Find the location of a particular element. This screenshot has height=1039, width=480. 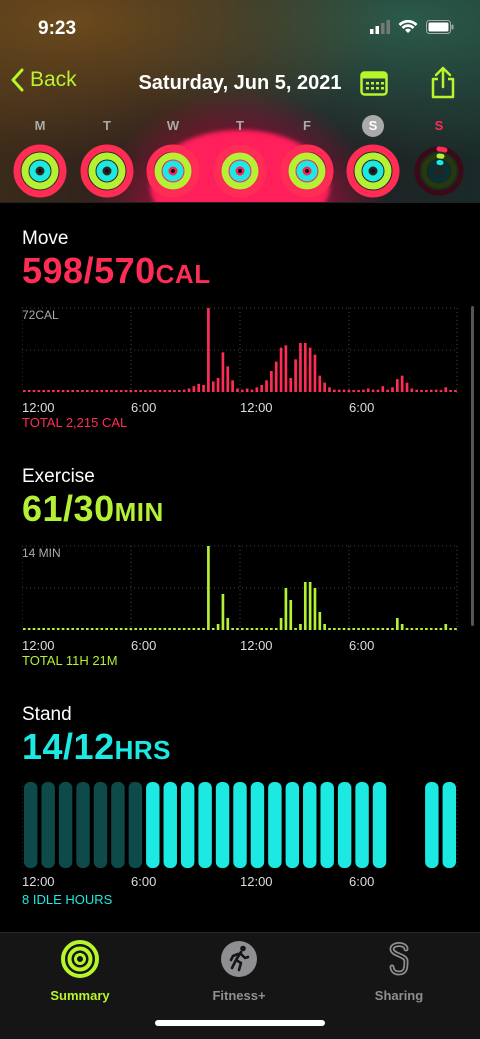

header-divider is located at coordinates (240, 202).